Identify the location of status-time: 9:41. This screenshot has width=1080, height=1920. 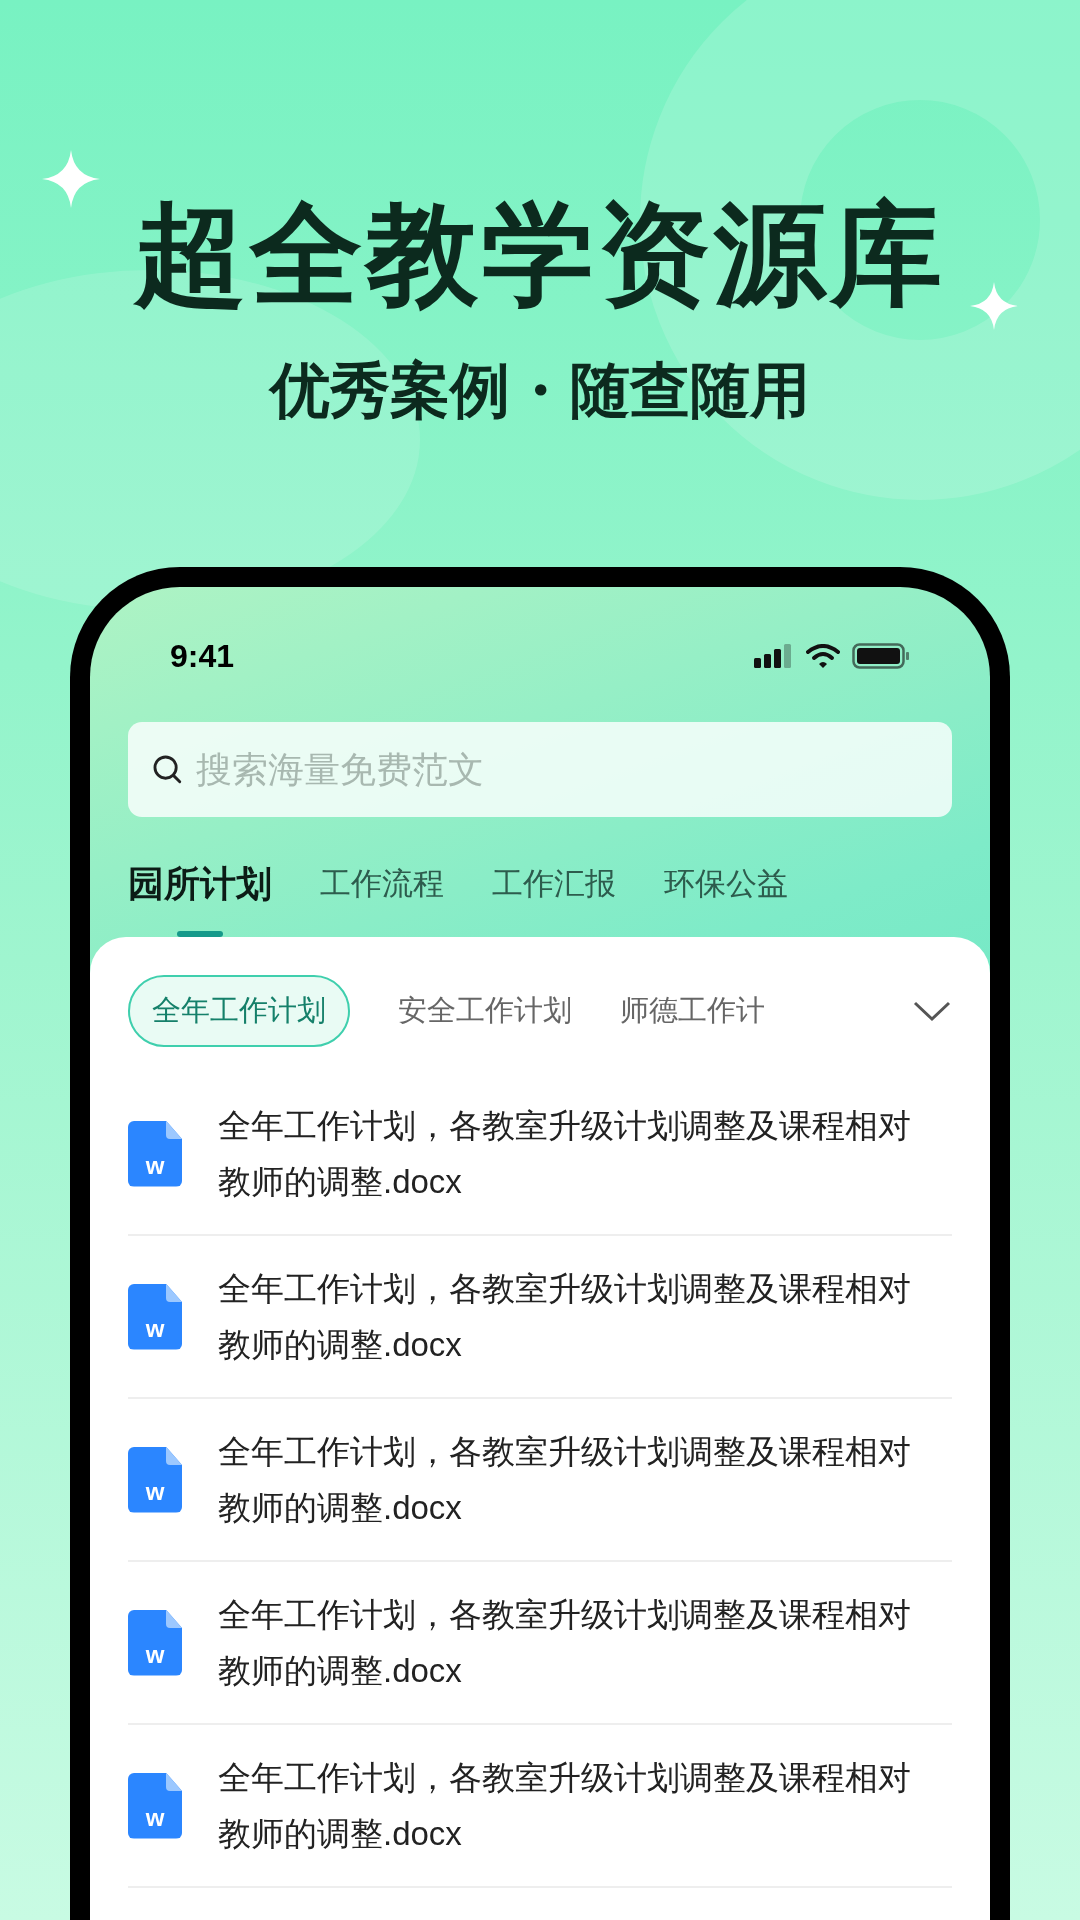
(202, 656).